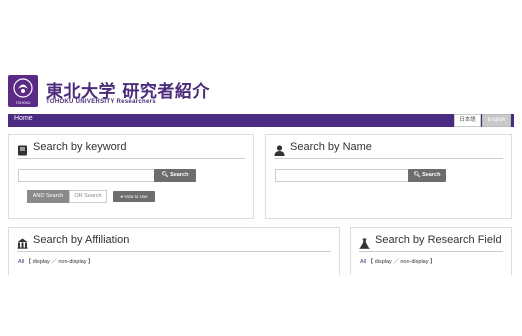 The width and height of the screenshot is (522, 336). I want to click on and-search-toggle: AND Search, so click(48, 196).